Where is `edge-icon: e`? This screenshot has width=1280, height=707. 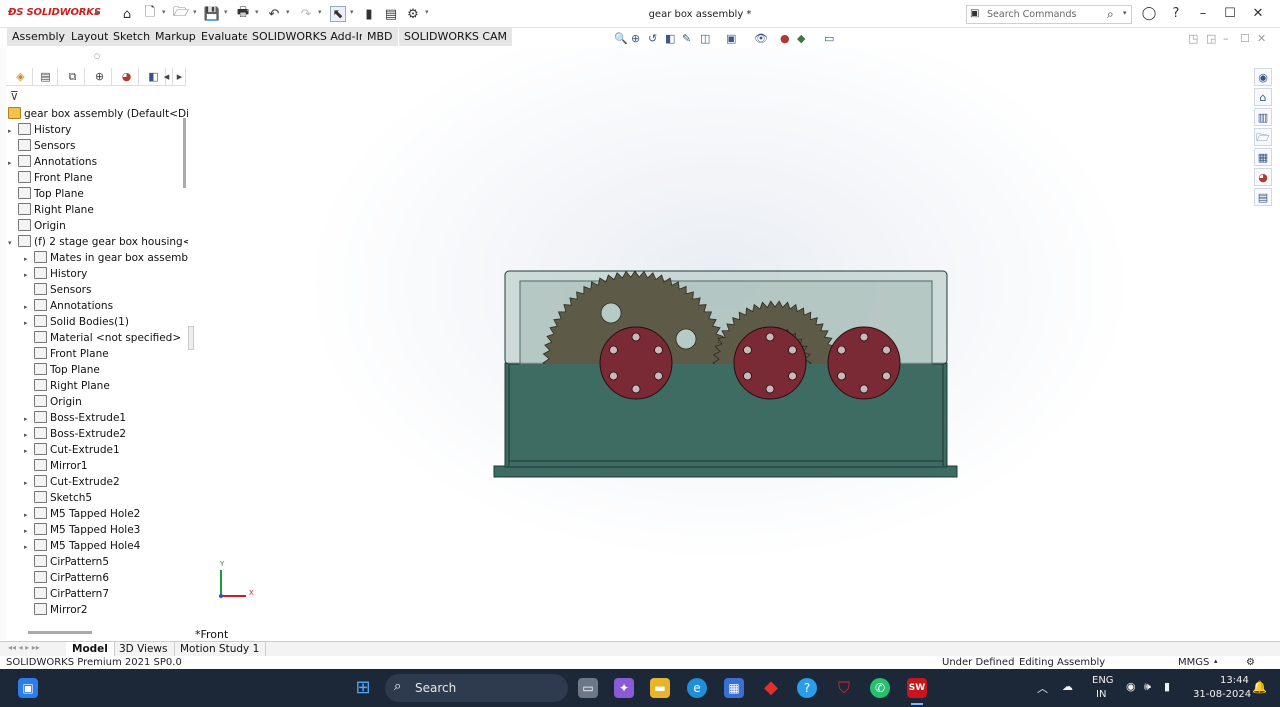
edge-icon: e is located at coordinates (697, 688).